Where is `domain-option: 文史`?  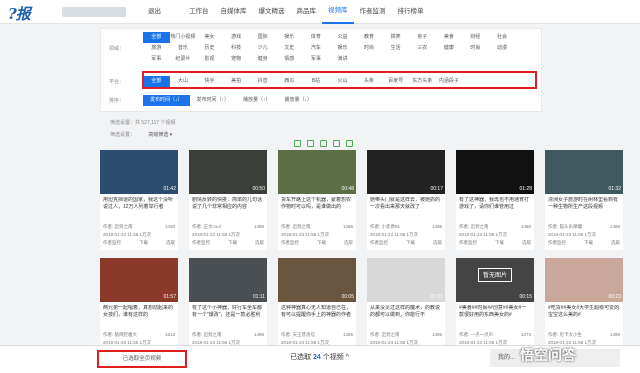
domain-option: 文史 is located at coordinates (289, 48).